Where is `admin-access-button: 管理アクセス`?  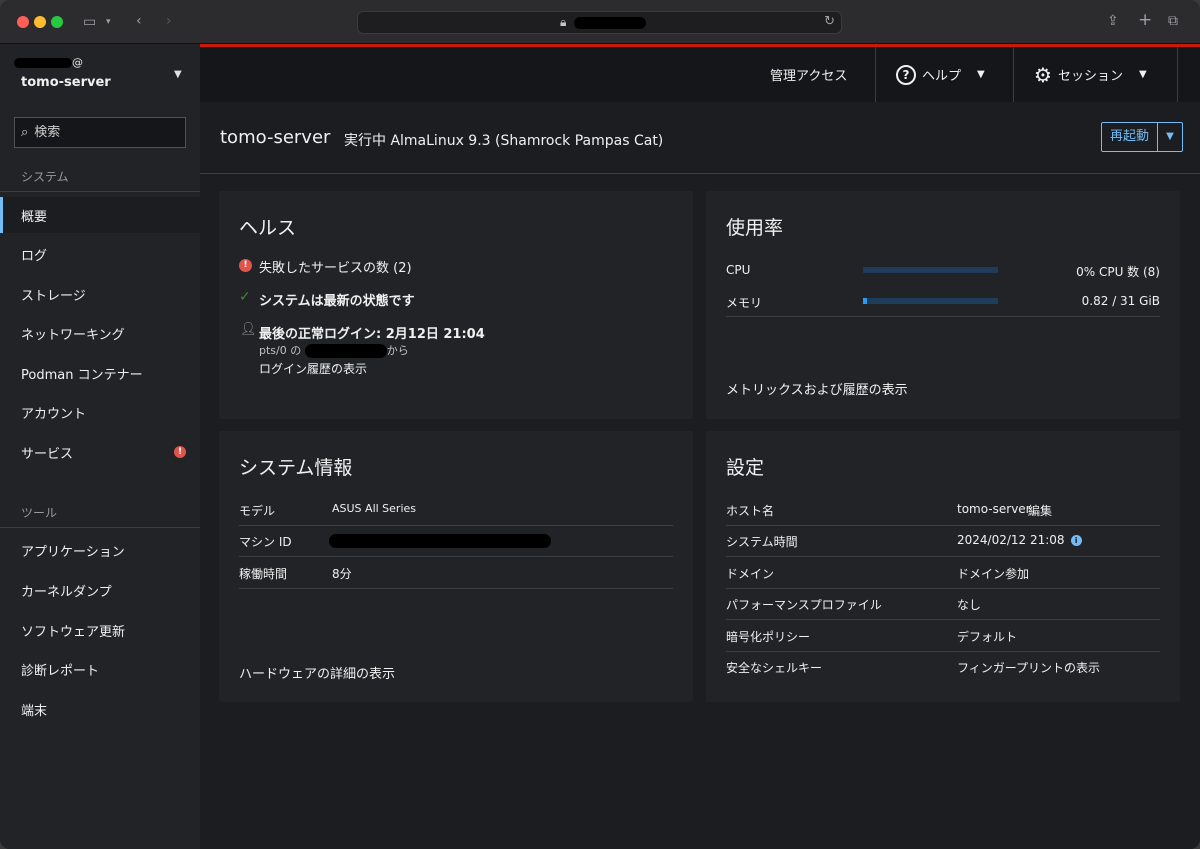 admin-access-button: 管理アクセス is located at coordinates (808, 74).